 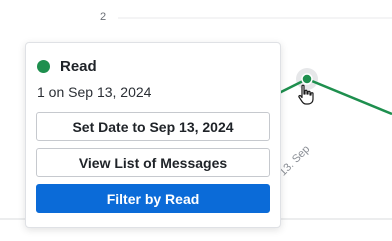 What do you see at coordinates (103, 17) in the screenshot?
I see `y-tick-label: 2` at bounding box center [103, 17].